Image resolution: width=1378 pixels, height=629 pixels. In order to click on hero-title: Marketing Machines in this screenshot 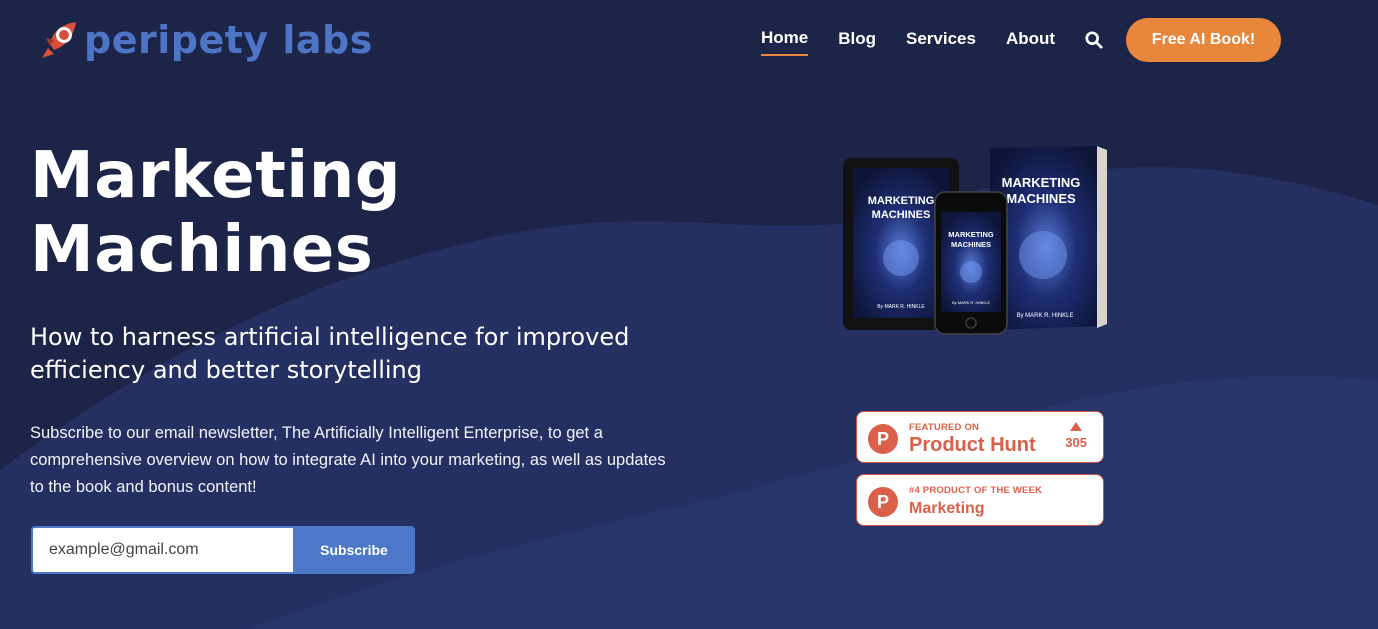, I will do `click(350, 213)`.